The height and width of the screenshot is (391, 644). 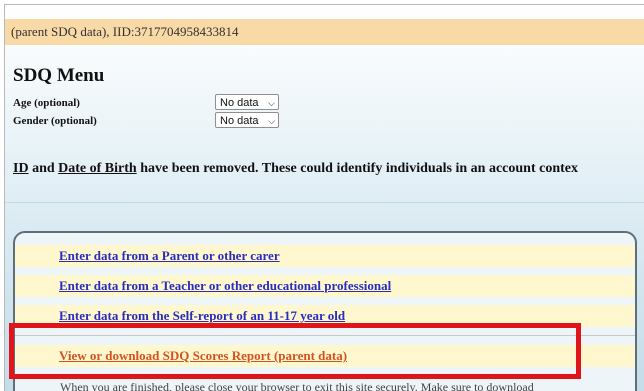 What do you see at coordinates (239, 121) in the screenshot?
I see `gender-select-value: No data` at bounding box center [239, 121].